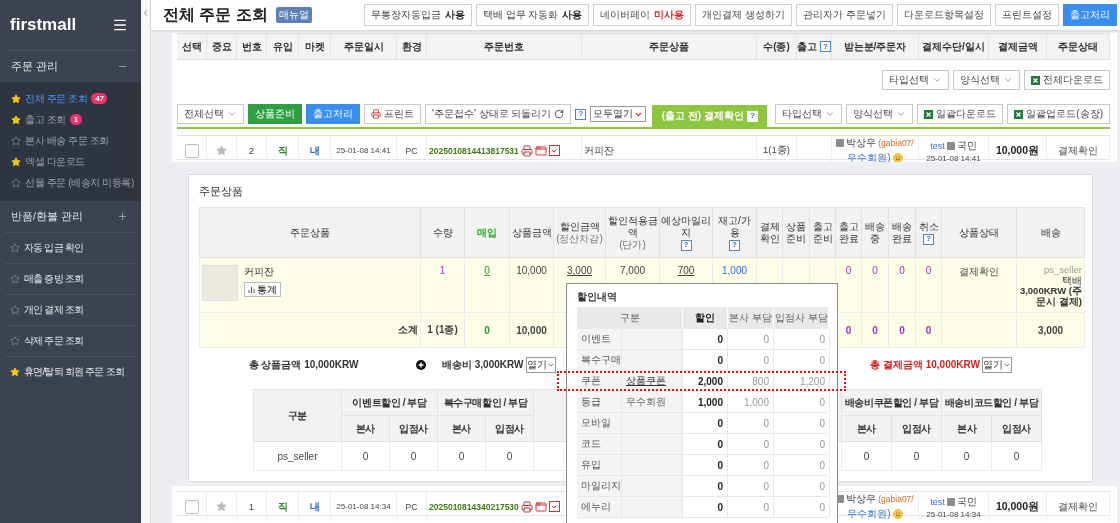 This screenshot has height=523, width=1120. Describe the element at coordinates (960, 114) in the screenshot. I see `download-button: 일괄다운로드` at that location.